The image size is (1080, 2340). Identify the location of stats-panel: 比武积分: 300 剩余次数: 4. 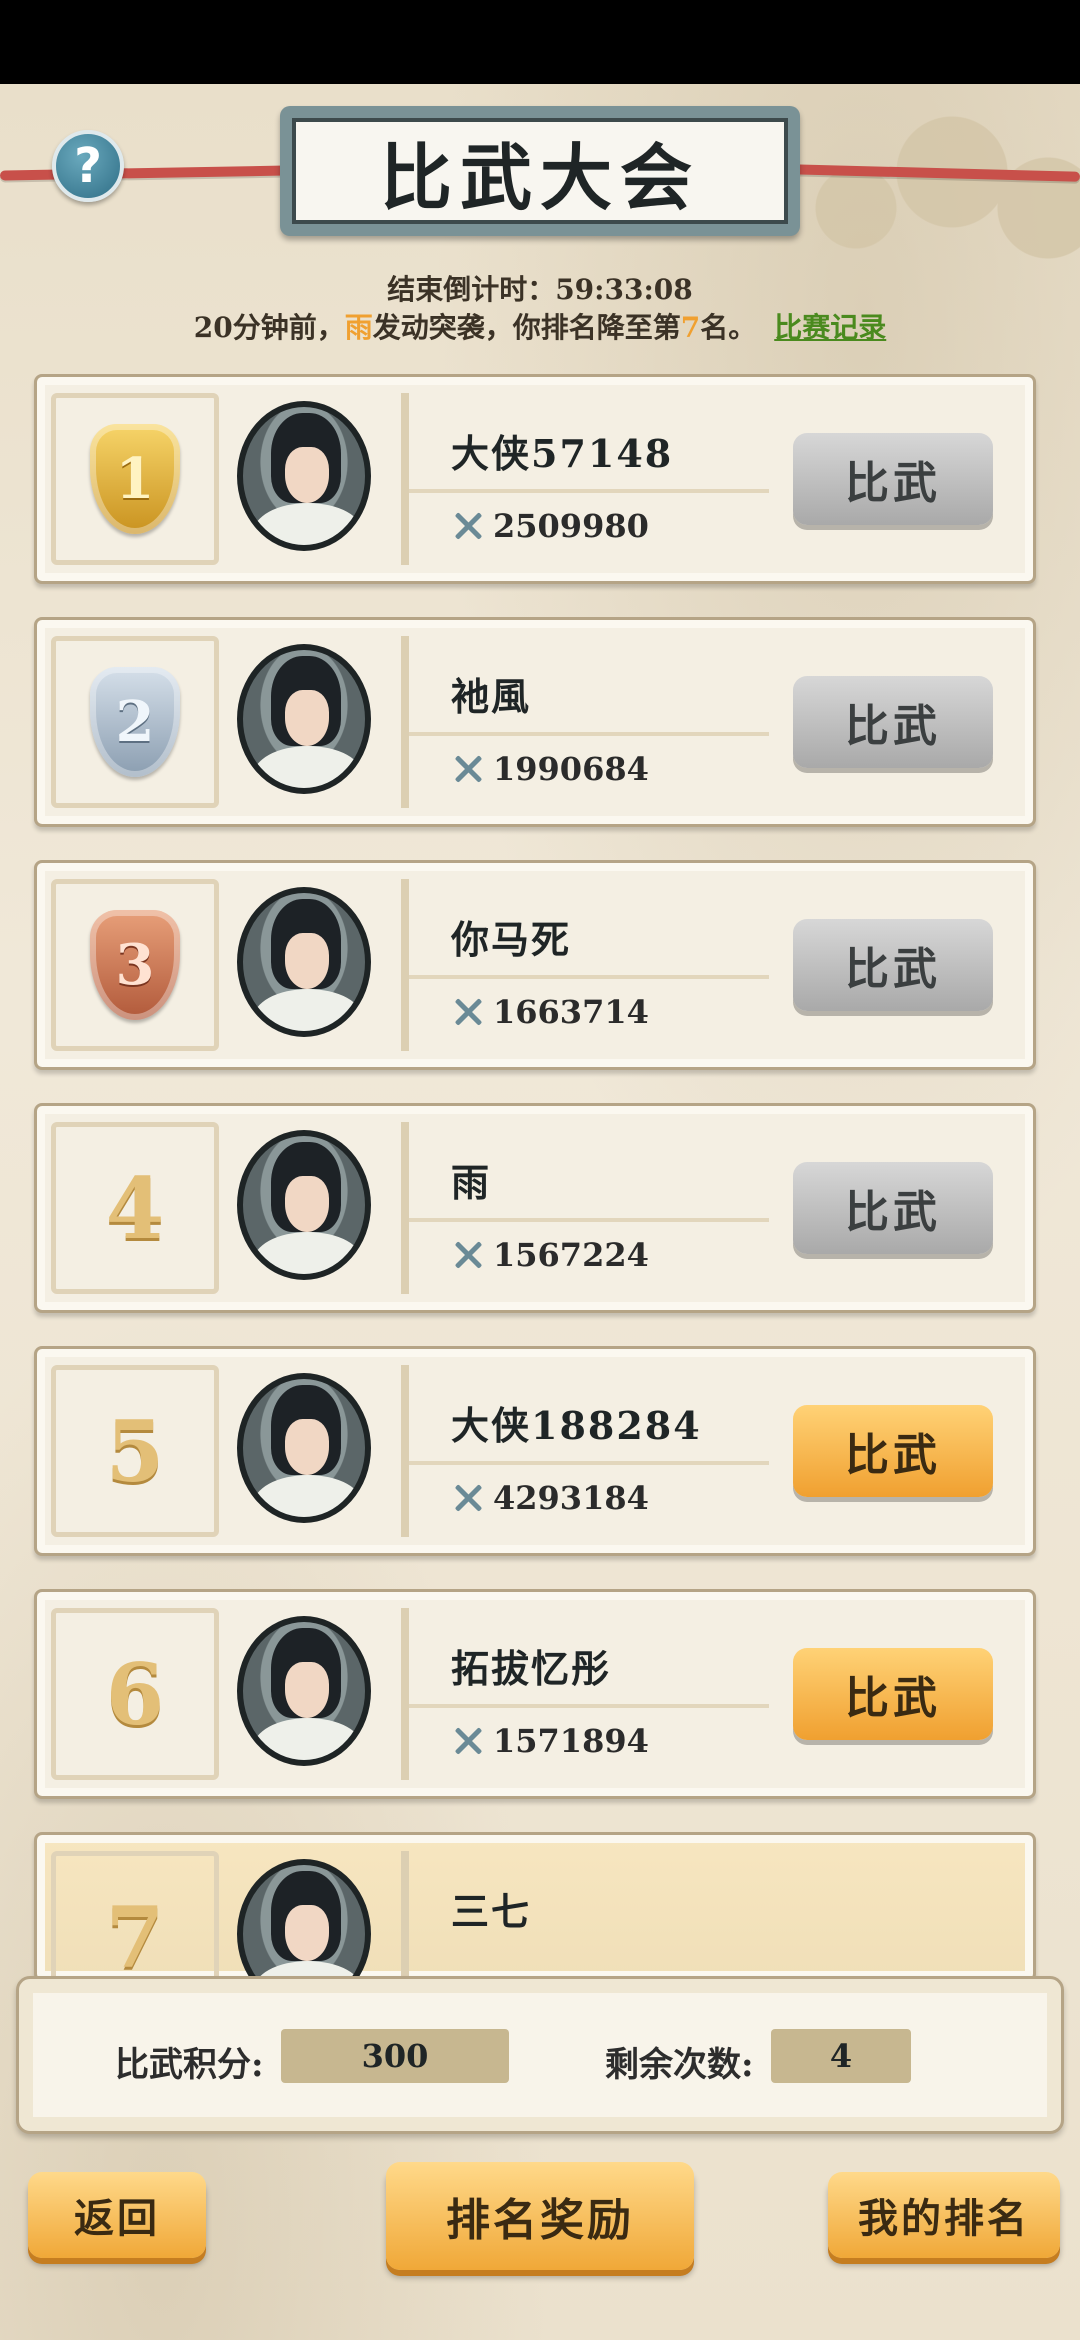
(540, 2055).